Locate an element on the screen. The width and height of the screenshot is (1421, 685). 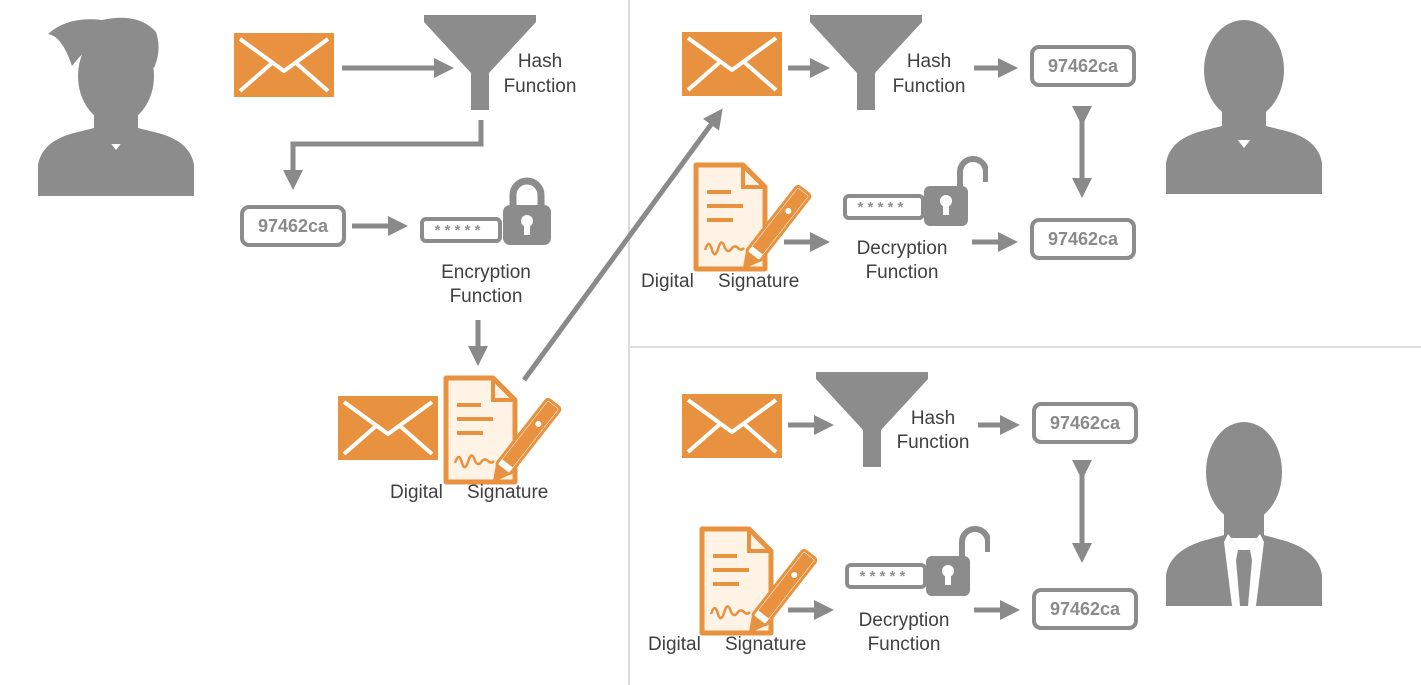
receiver-bottom-signature-document-icon is located at coordinates (759, 584).